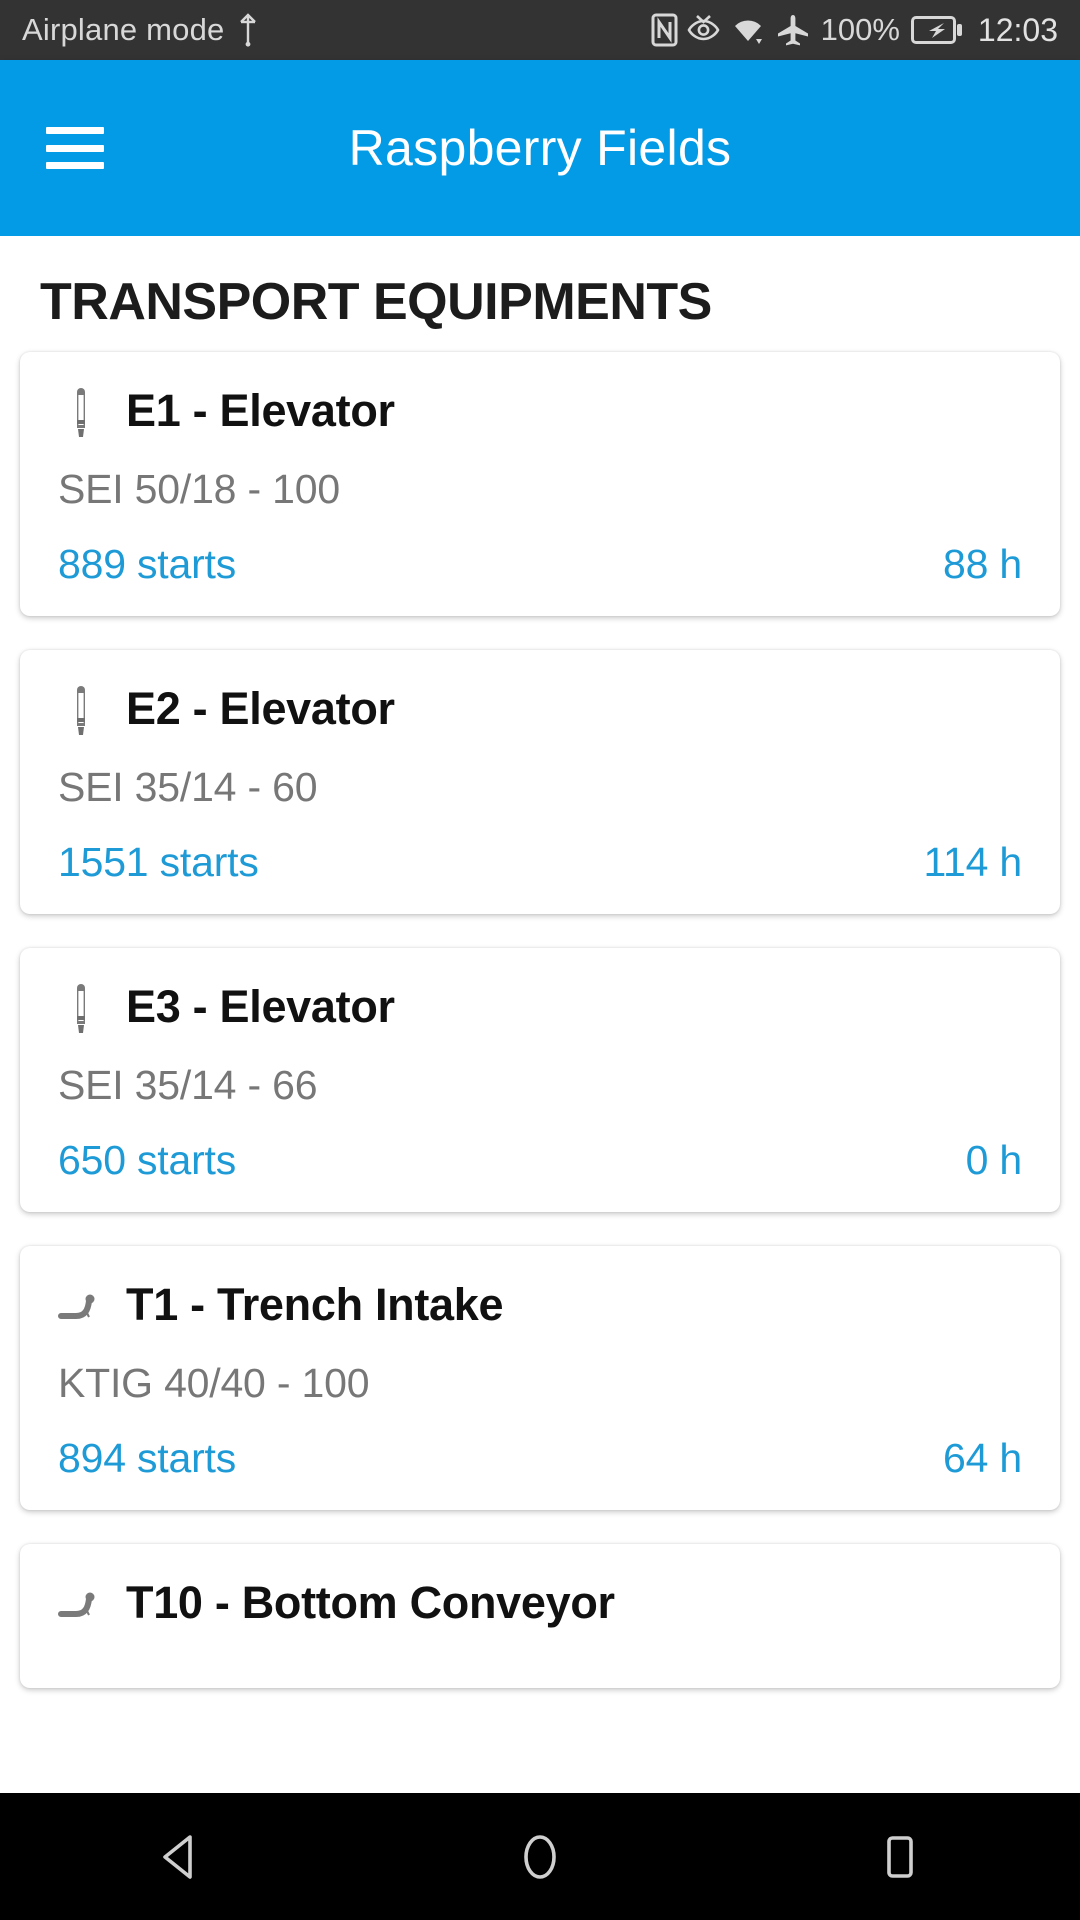 The image size is (1080, 1920). Describe the element at coordinates (180, 1856) in the screenshot. I see `back-triangle-icon` at that location.